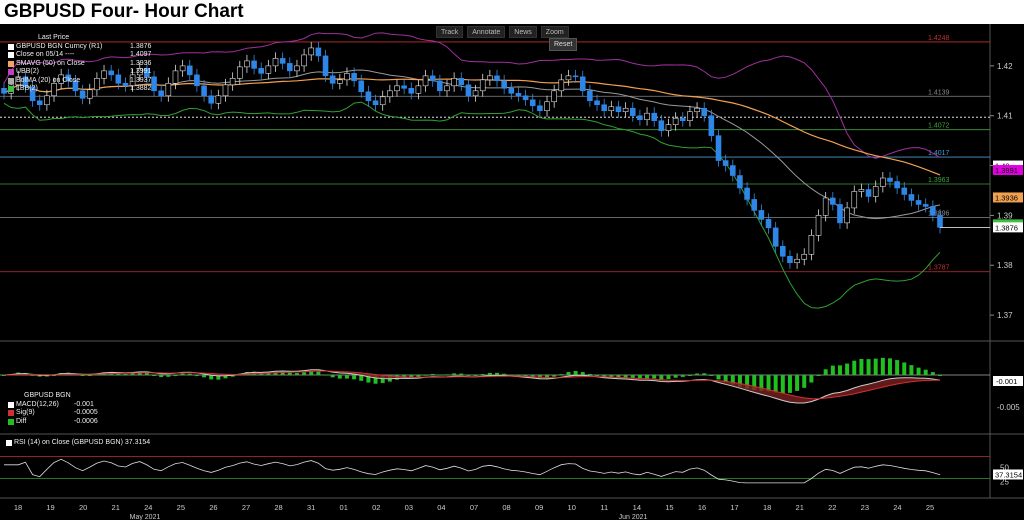 Image resolution: width=1024 pixels, height=520 pixels. What do you see at coordinates (376, 507) in the screenshot?
I see `x-tick-label: 02` at bounding box center [376, 507].